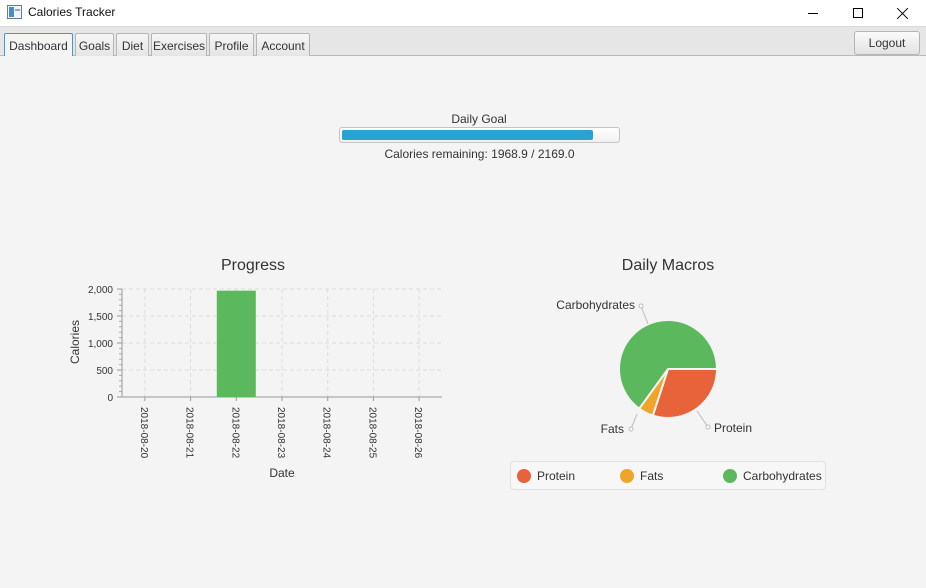 The image size is (926, 588). I want to click on tab-goals: Goals, so click(94, 45).